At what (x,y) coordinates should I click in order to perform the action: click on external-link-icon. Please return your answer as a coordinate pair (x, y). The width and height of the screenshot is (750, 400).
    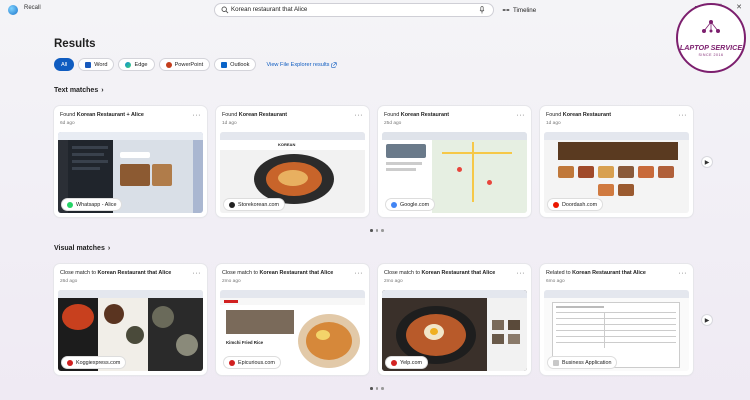
    Looking at the image, I should click on (334, 64).